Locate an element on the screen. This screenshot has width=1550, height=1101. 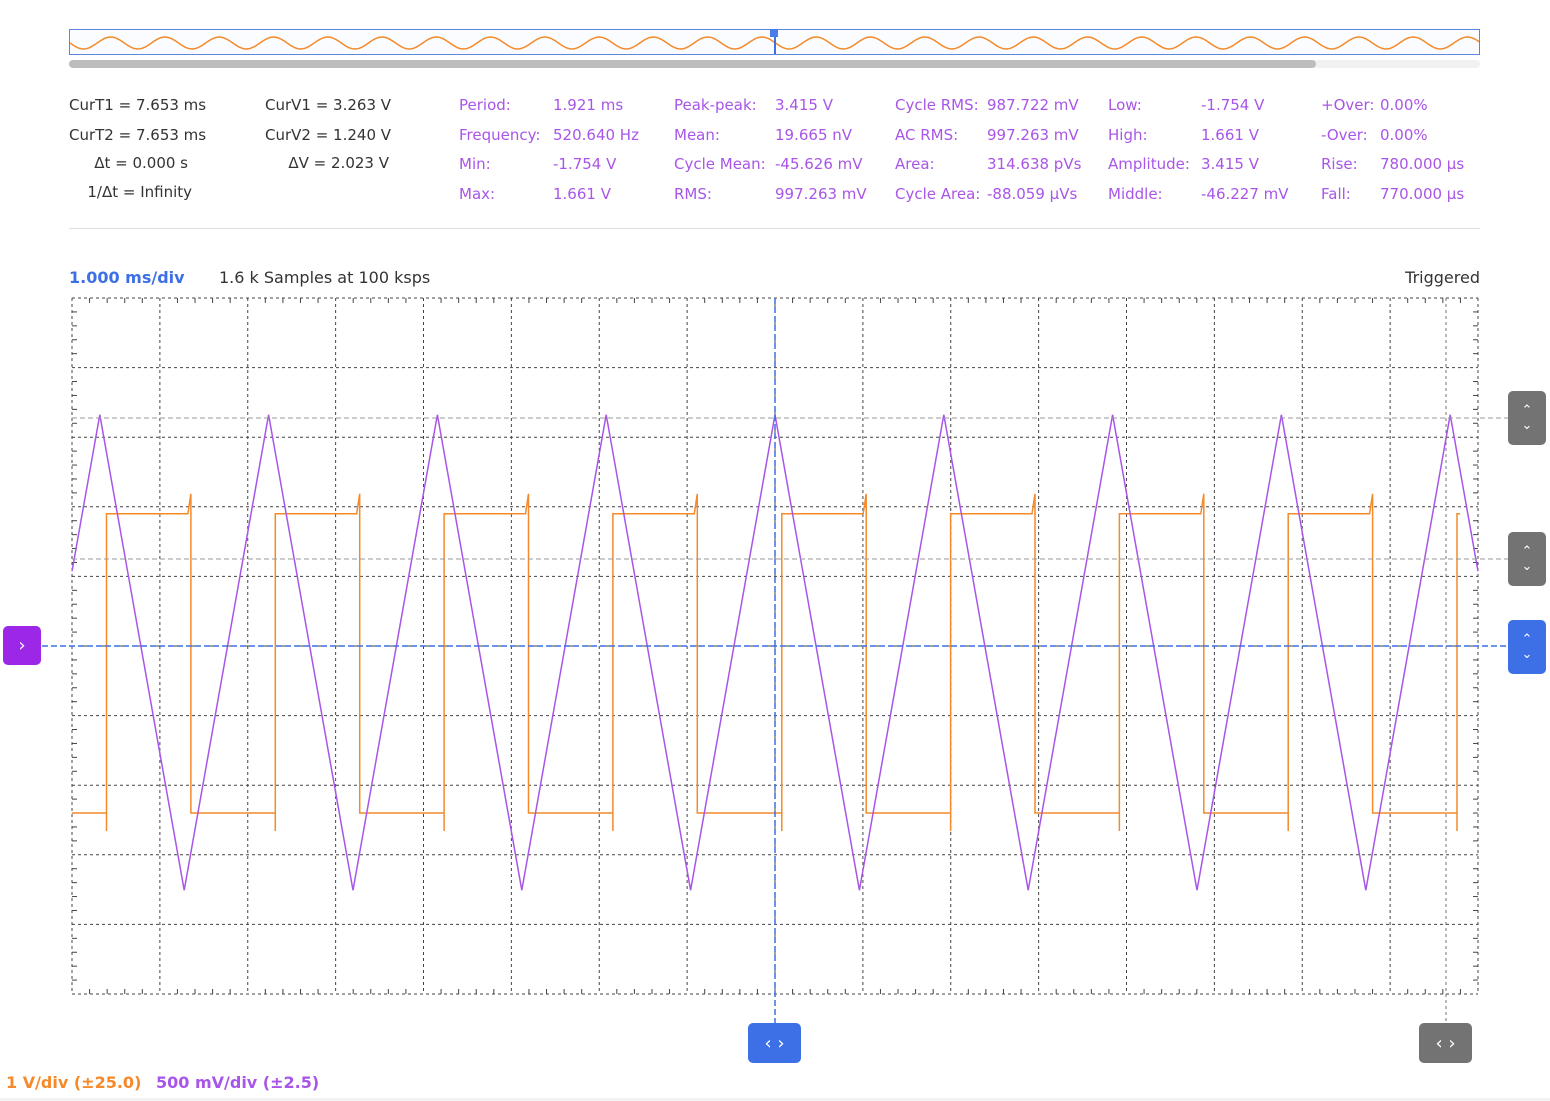
chevron-right-icon: › is located at coordinates (22, 645).